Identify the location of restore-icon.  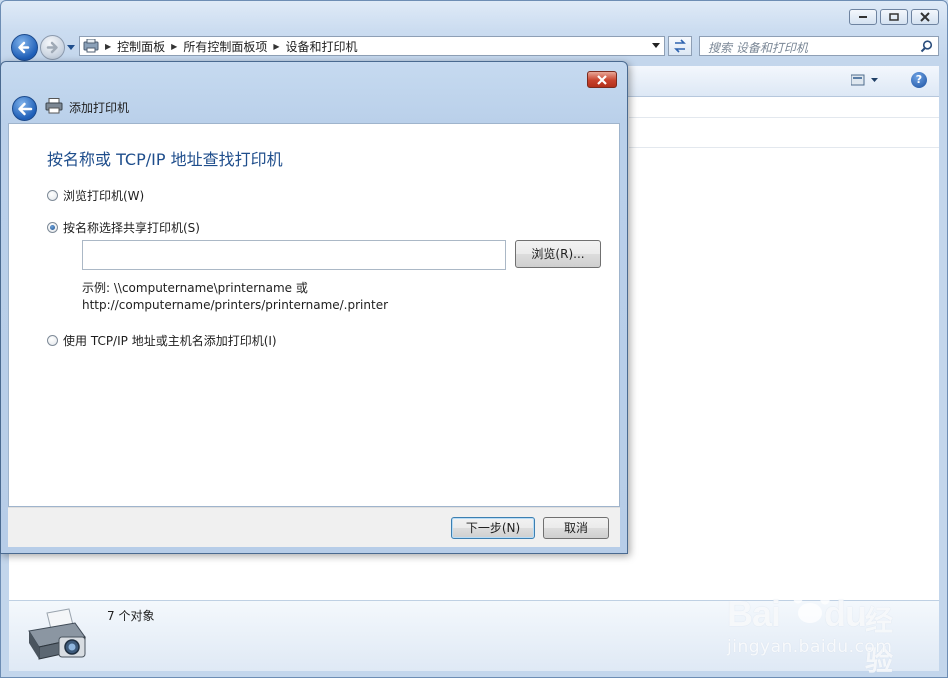
(894, 17).